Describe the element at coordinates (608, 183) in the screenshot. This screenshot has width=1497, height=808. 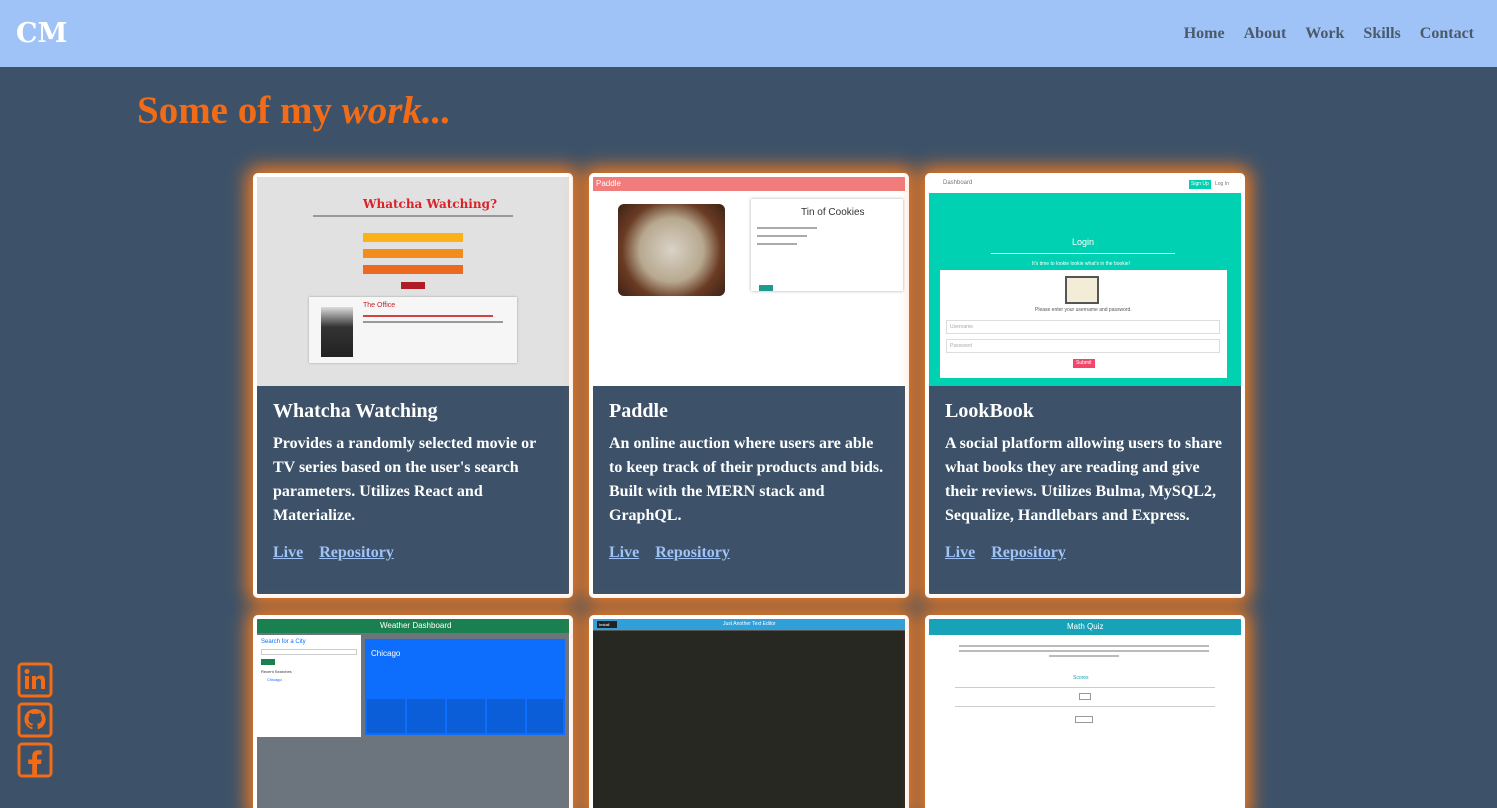
I see `preview-brand: Paddle` at that location.